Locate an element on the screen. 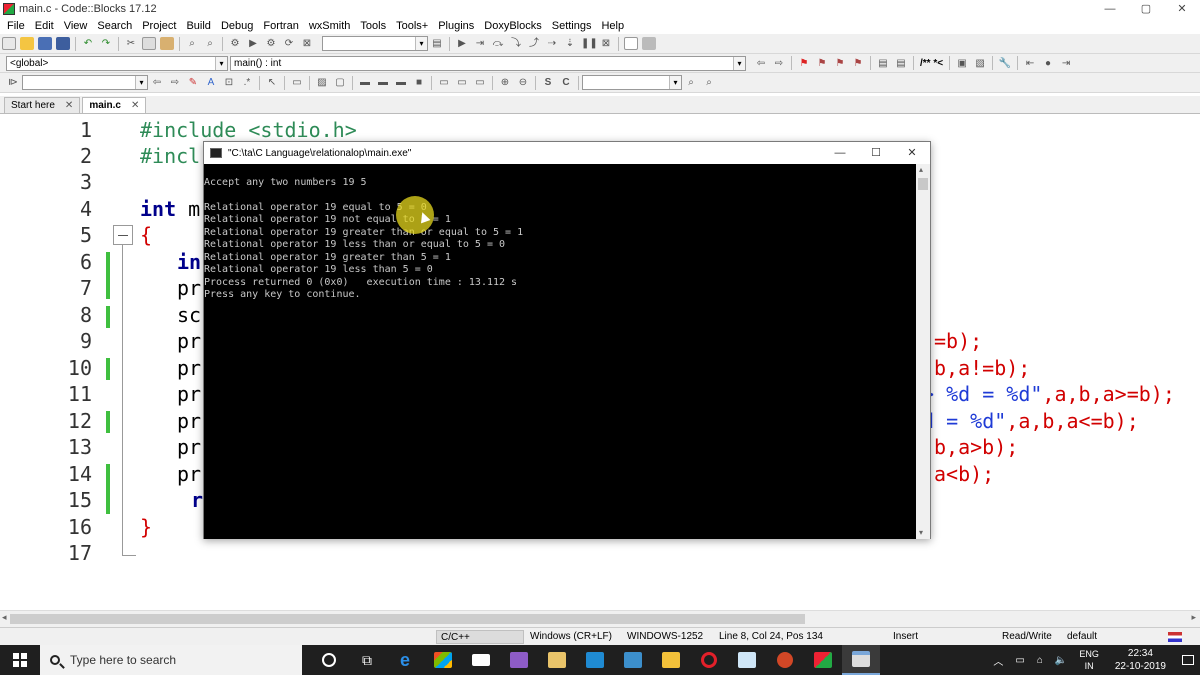 This screenshot has height=675, width=1200. file-explorer-icon is located at coordinates (671, 660).